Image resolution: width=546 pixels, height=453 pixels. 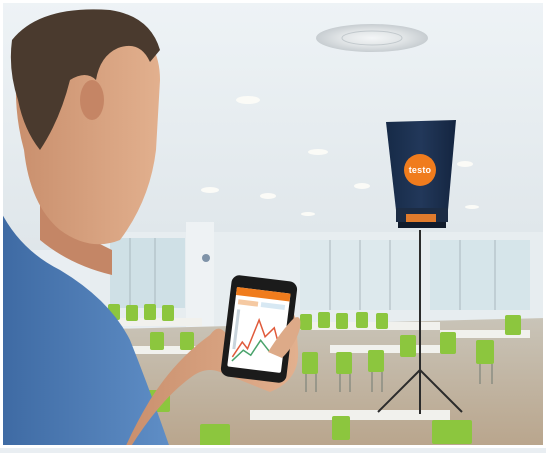 I want to click on ceiling-vent-icon, so click(x=372, y=38).